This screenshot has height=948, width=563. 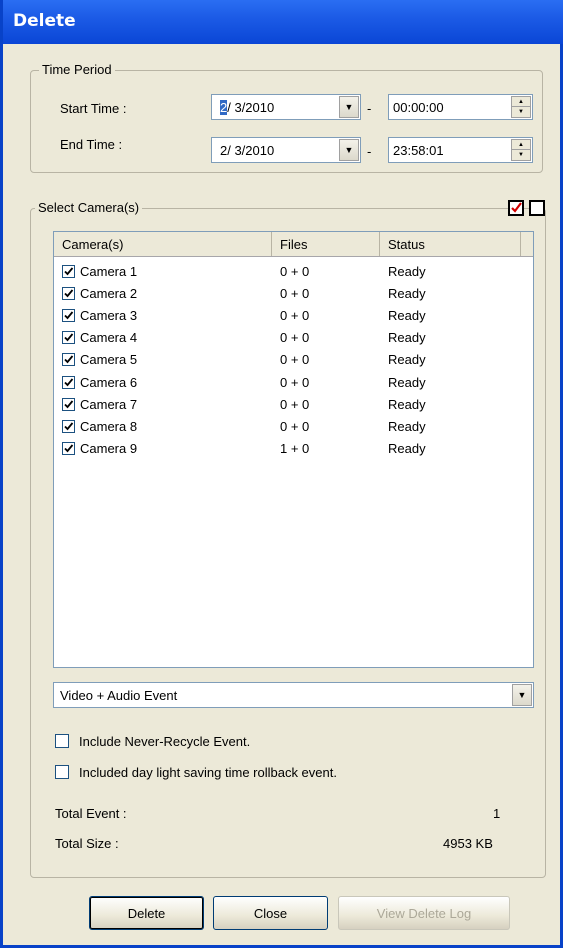 I want to click on end-time-label: End Time :, so click(x=91, y=144).